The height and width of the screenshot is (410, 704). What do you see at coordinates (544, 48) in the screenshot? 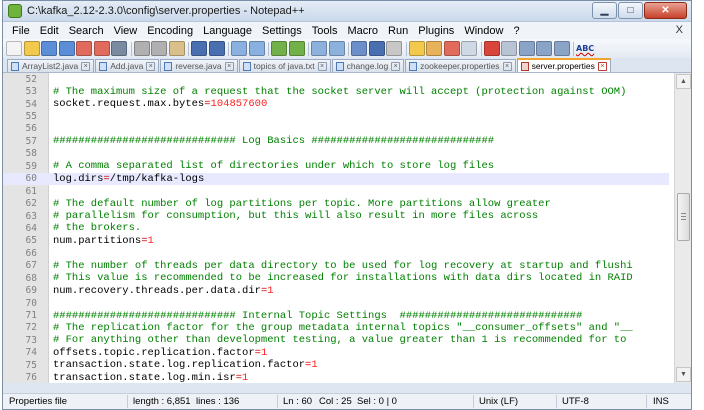
I see `run-macro-multiple-icon` at bounding box center [544, 48].